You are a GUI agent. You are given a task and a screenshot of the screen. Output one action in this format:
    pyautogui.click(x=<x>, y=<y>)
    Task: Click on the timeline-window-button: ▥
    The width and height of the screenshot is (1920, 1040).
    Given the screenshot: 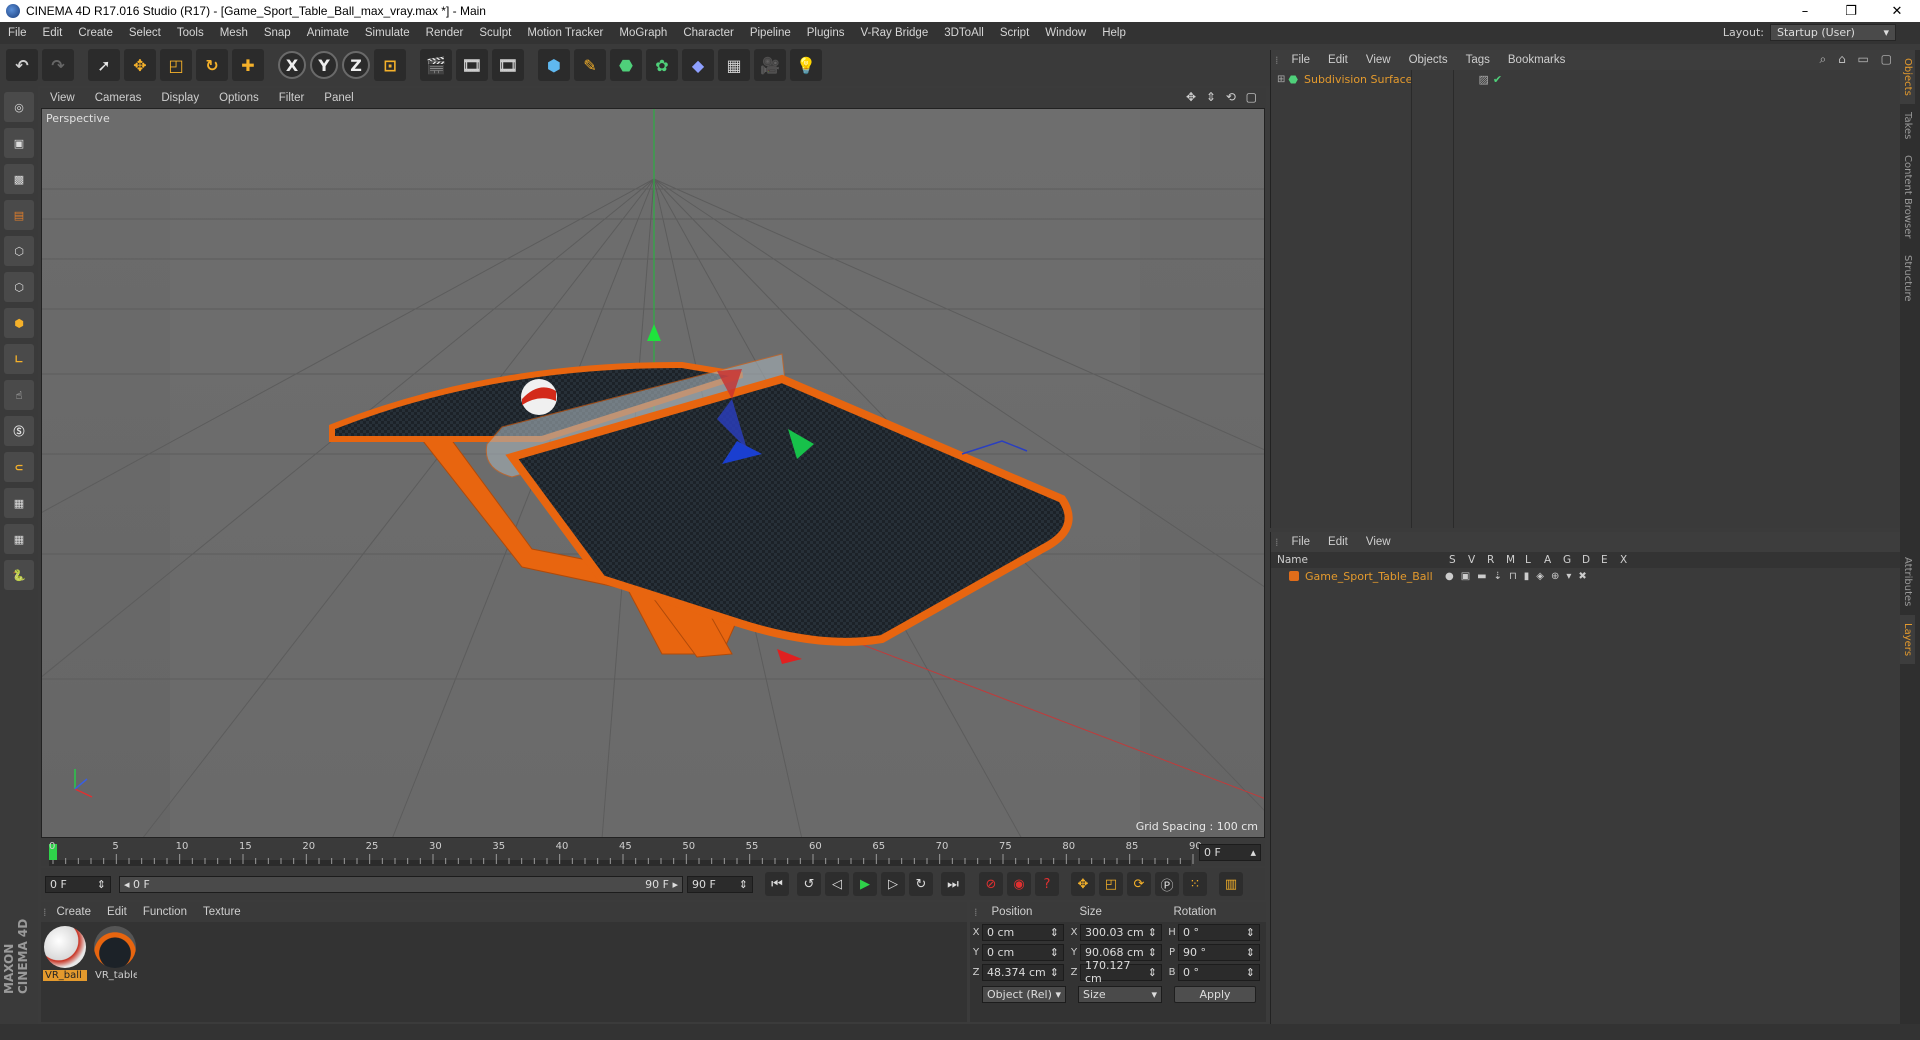 What is the action you would take?
    pyautogui.click(x=1231, y=884)
    